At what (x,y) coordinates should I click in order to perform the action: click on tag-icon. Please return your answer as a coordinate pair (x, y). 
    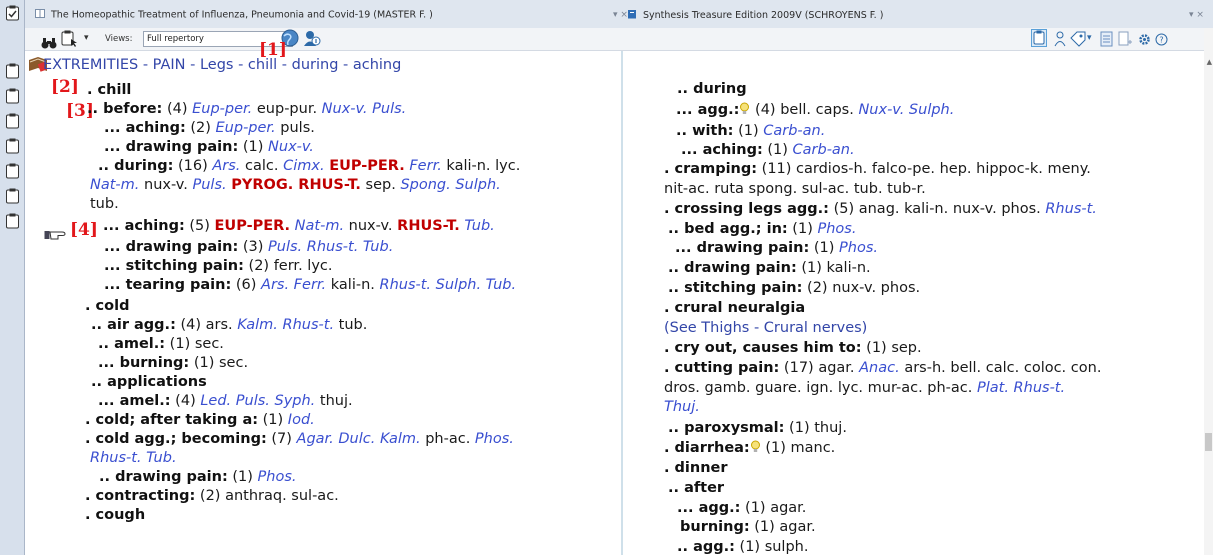
    Looking at the image, I should click on (1078, 41).